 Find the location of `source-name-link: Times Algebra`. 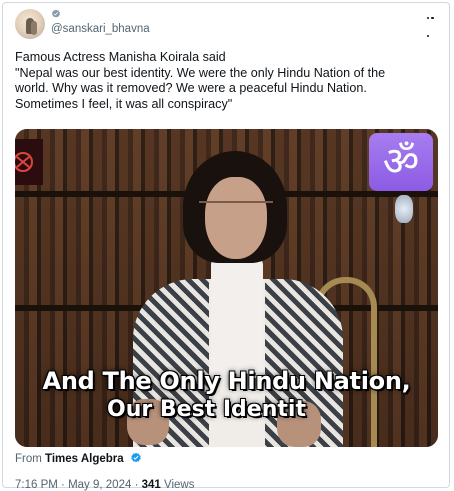

source-name-link: Times Algebra is located at coordinates (84, 459).